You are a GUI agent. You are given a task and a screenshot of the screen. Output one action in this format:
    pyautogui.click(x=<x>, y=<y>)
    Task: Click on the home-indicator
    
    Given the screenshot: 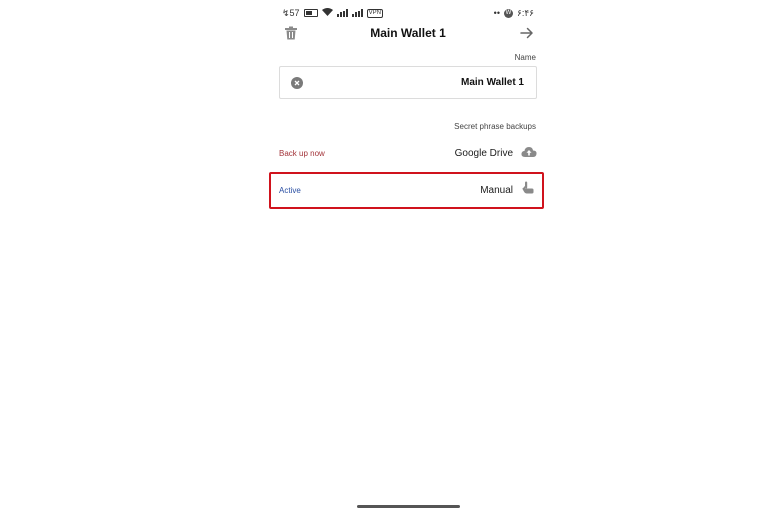 What is the action you would take?
    pyautogui.click(x=408, y=506)
    